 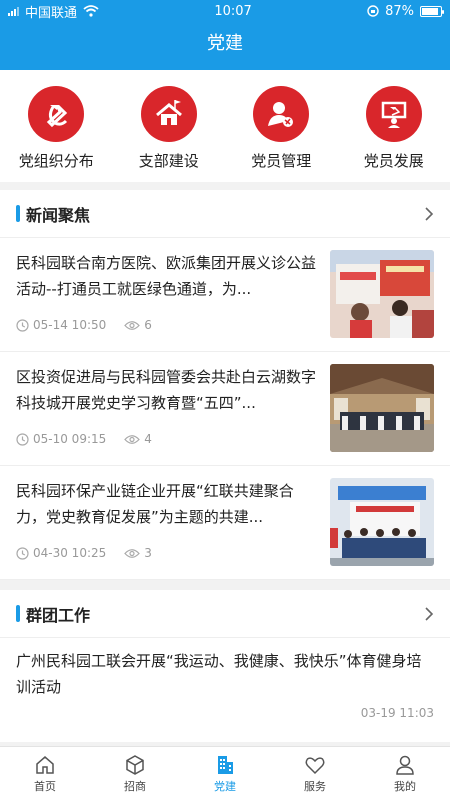 I want to click on bottom-tab-bar: 首页 招商 党建 服务 我的, so click(x=225, y=773).